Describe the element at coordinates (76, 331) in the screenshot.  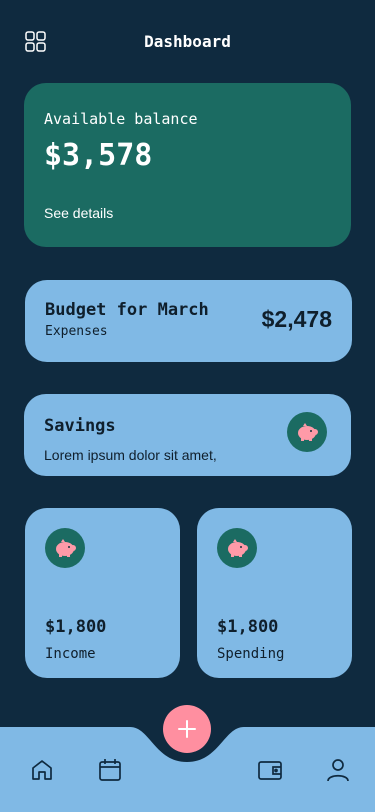
I see `budget-subtitle: Expenses` at that location.